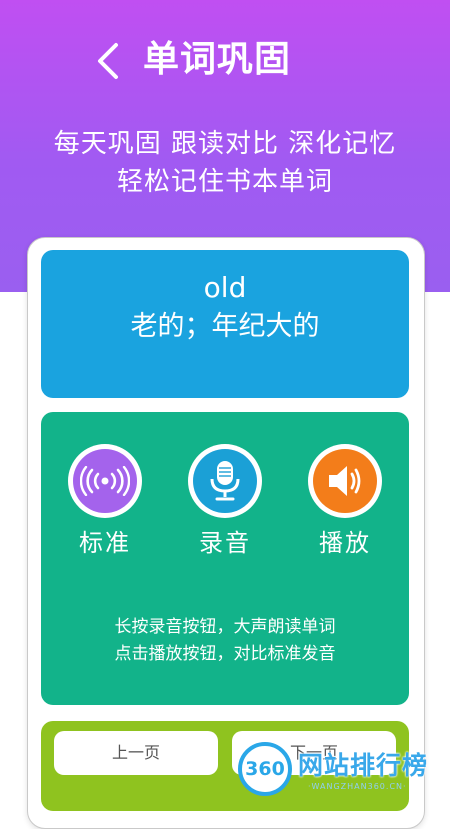  What do you see at coordinates (345, 543) in the screenshot?
I see `play-label: 播放` at bounding box center [345, 543].